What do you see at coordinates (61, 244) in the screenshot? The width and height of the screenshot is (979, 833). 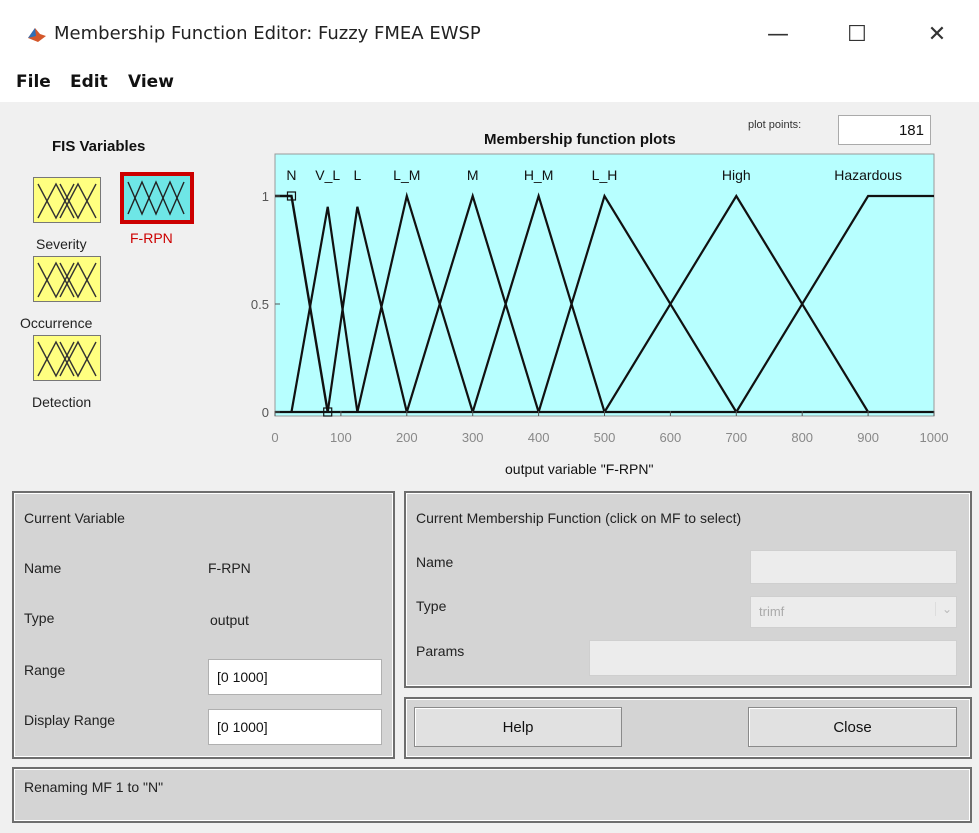 I see `severity-label: Severity` at bounding box center [61, 244].